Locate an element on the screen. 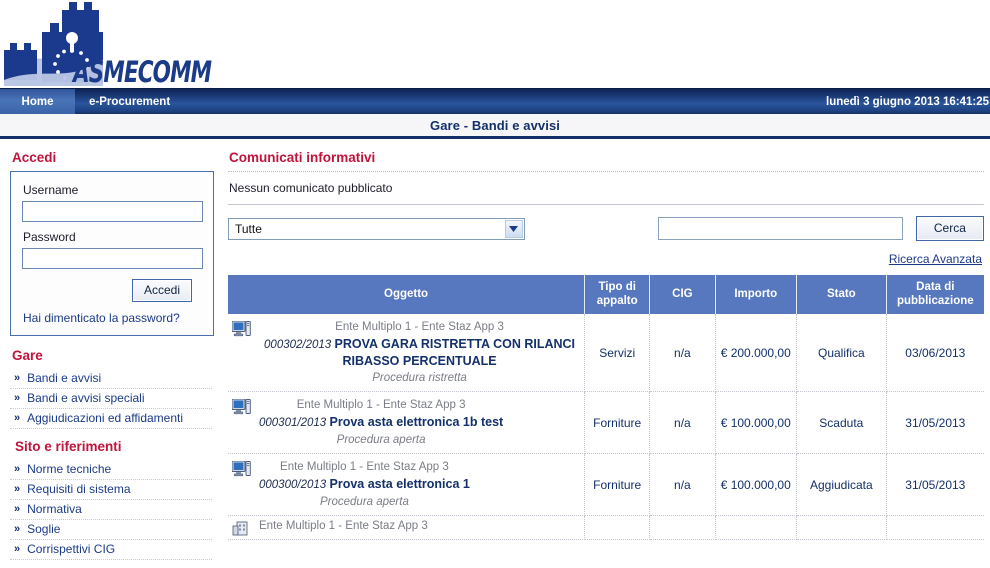 This screenshot has height=568, width=990. column-header-cig: CIG is located at coordinates (682, 294).